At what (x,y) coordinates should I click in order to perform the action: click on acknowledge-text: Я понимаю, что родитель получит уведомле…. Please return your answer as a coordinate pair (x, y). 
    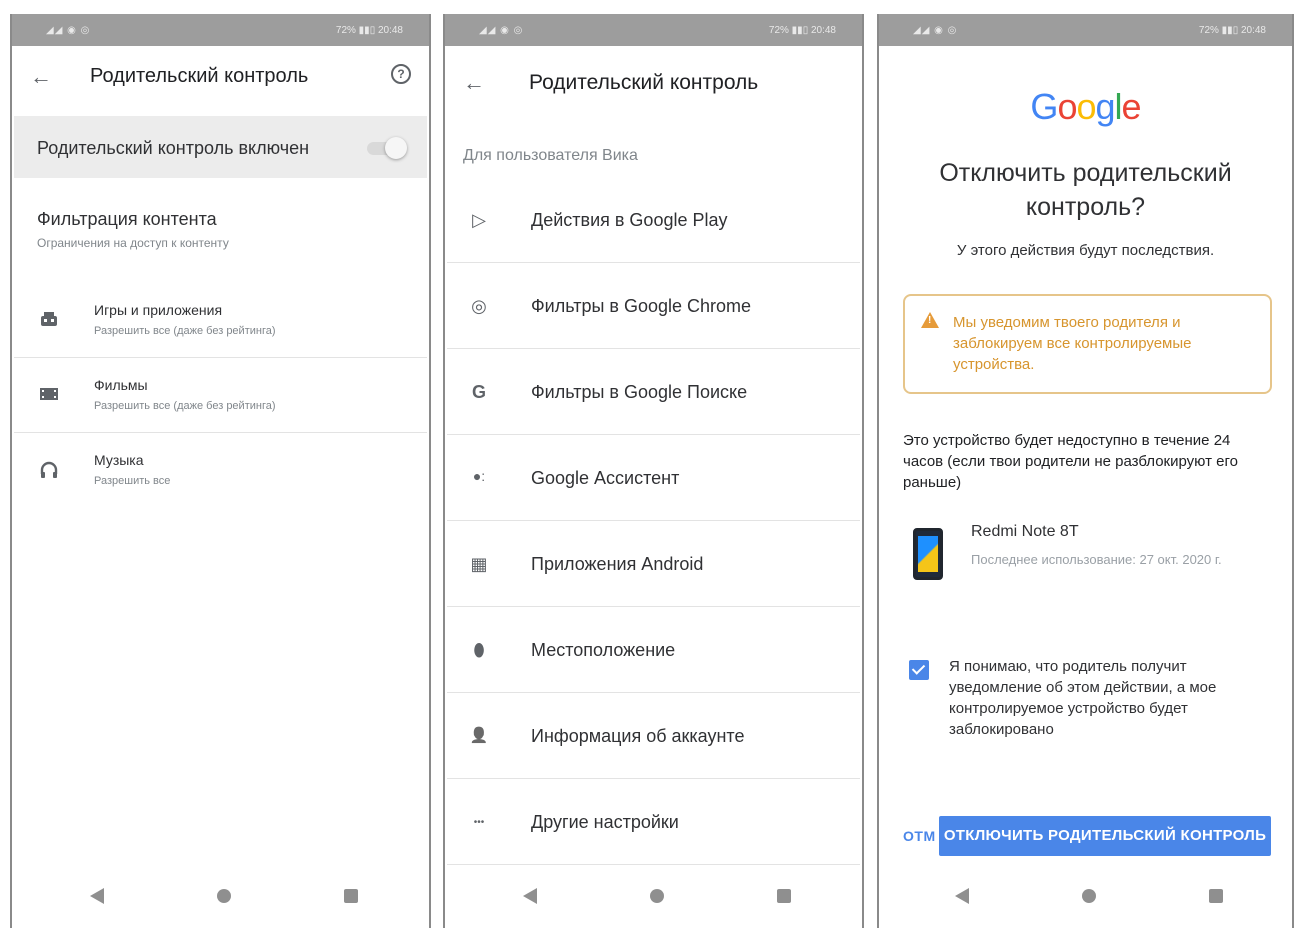
    Looking at the image, I should click on (1083, 698).